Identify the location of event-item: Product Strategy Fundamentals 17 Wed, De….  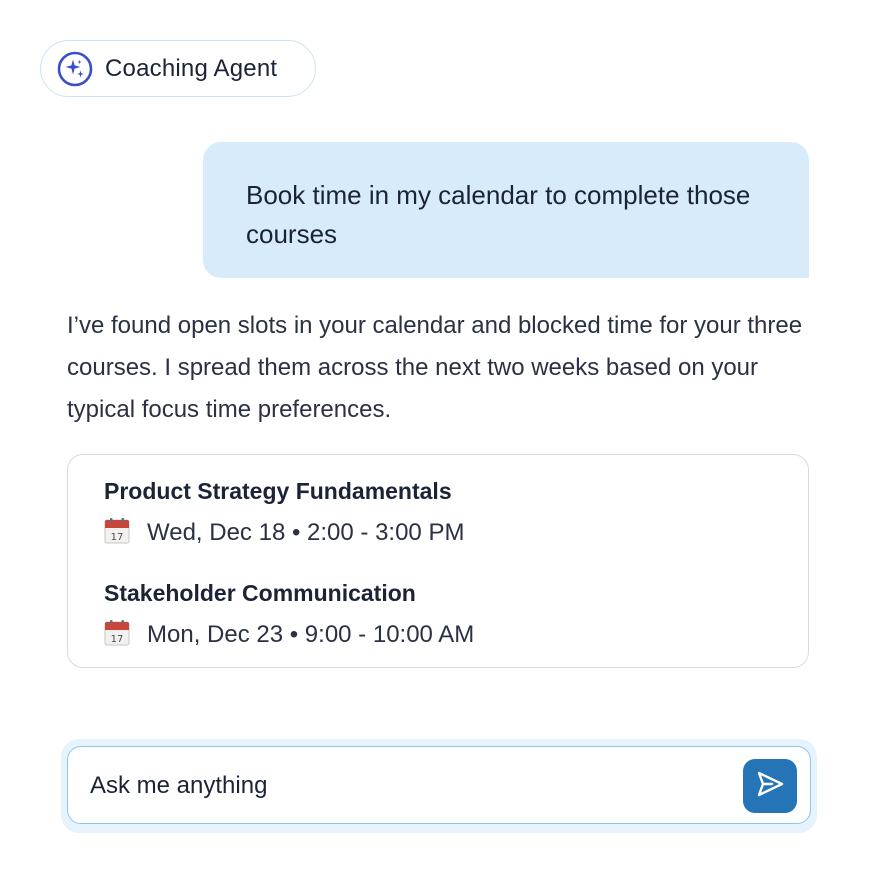
(284, 512).